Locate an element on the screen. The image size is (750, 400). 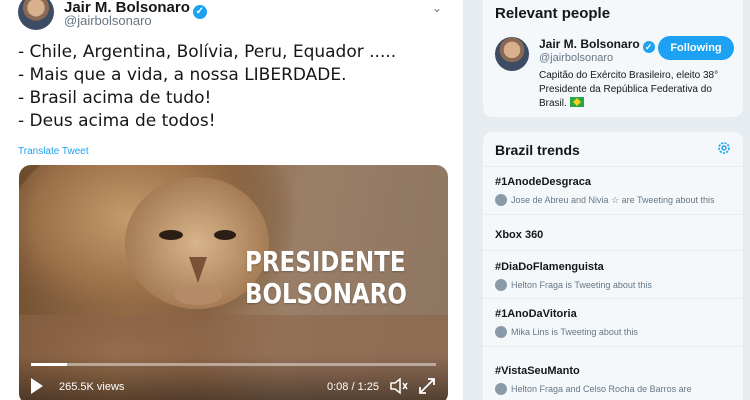
person-avatar is located at coordinates (512, 54).